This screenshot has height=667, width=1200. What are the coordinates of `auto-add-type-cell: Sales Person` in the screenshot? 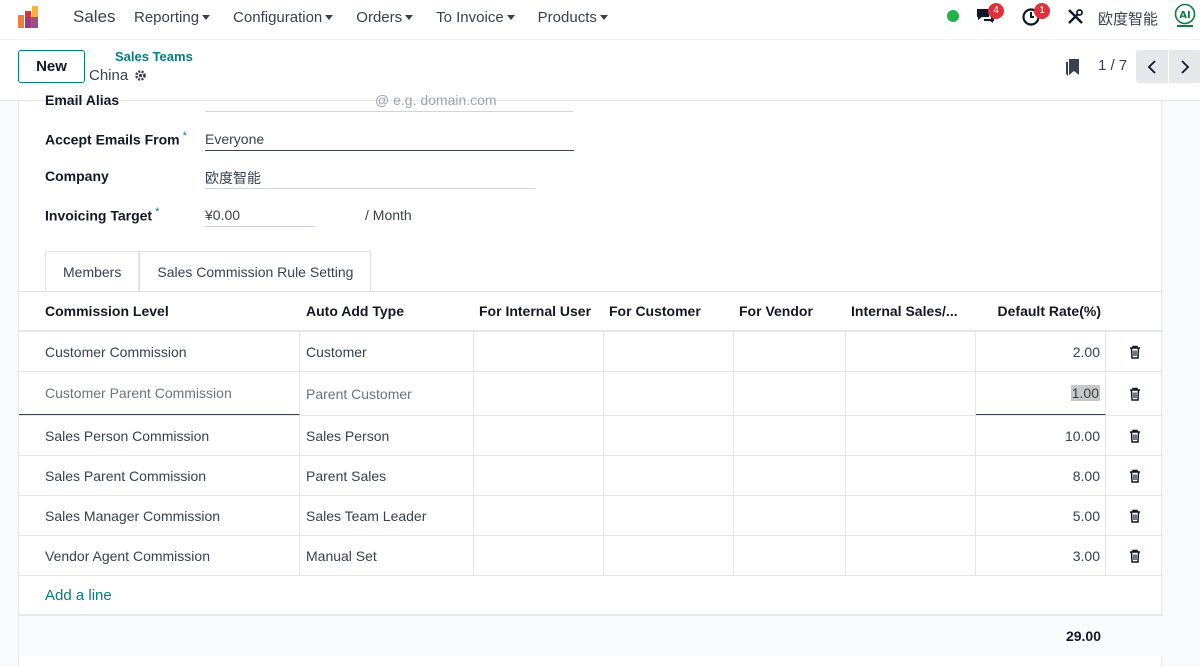 It's located at (387, 435).